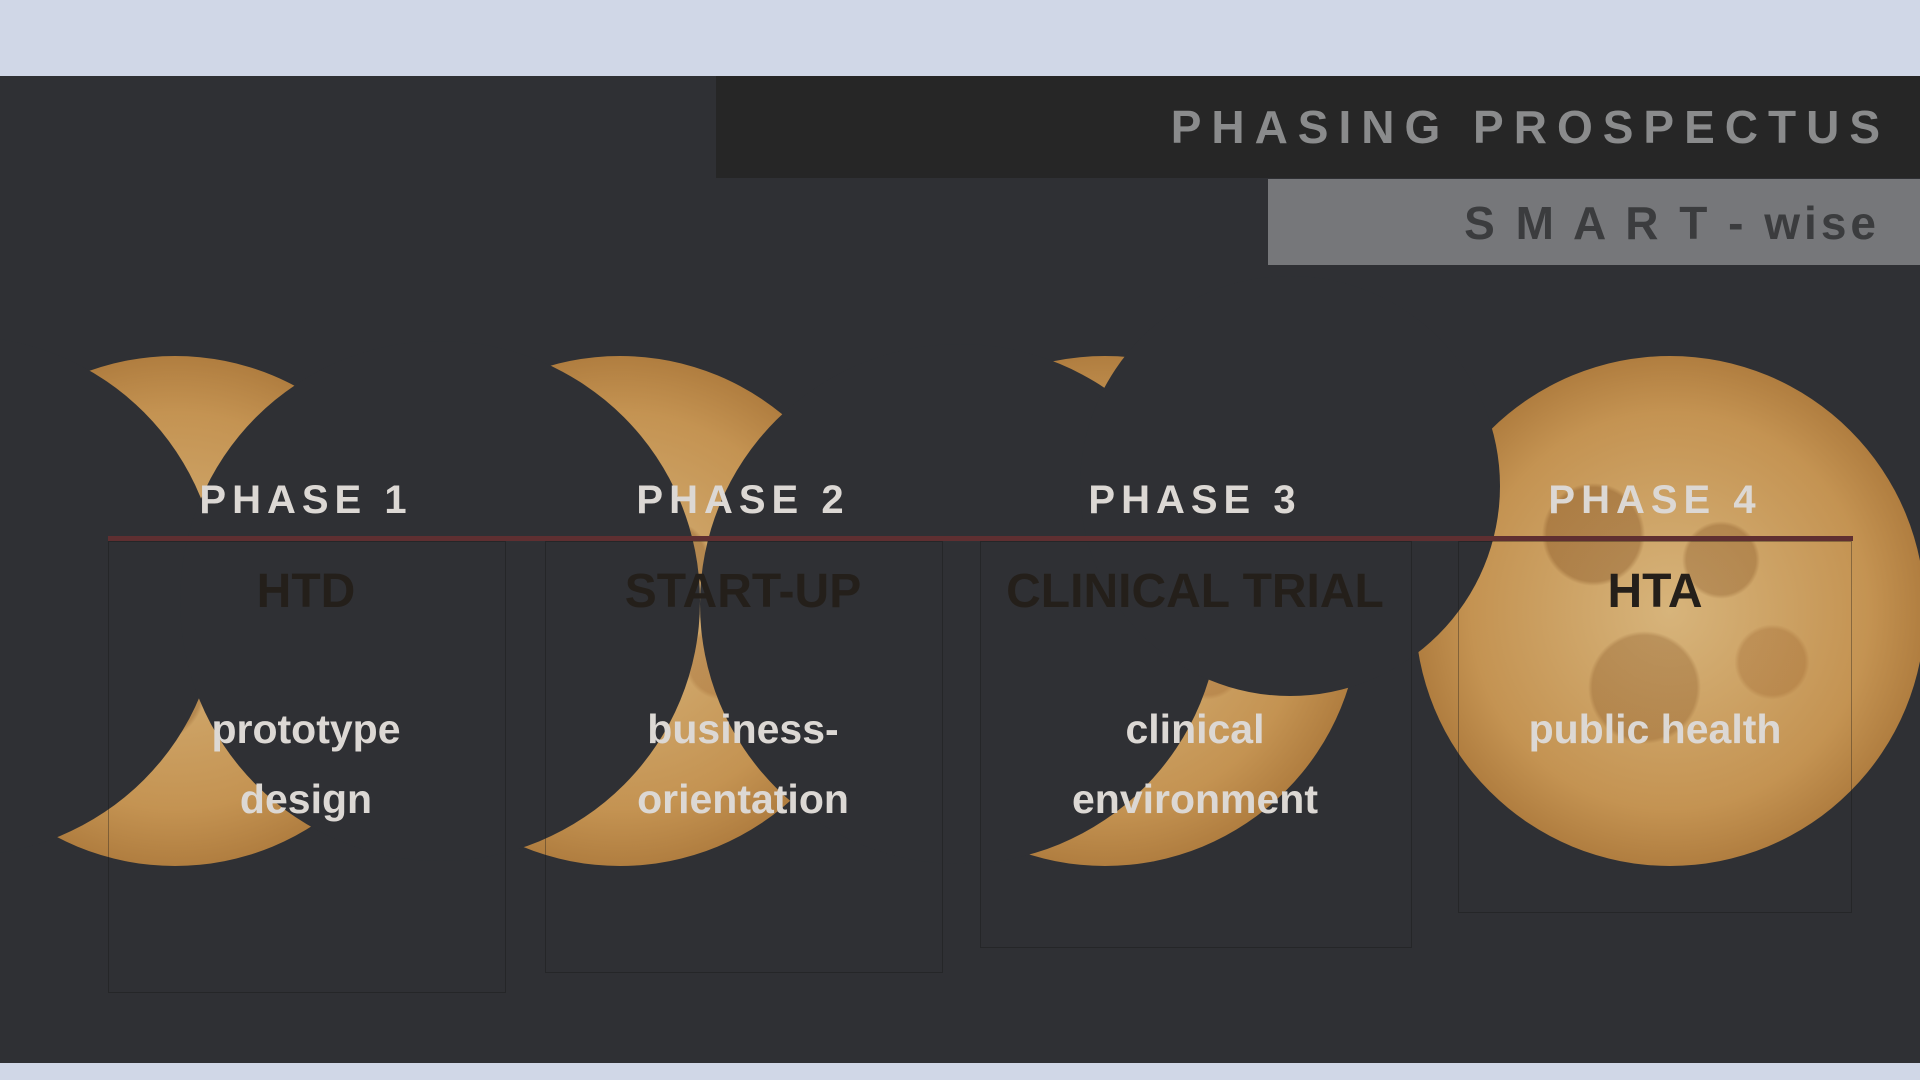 The width and height of the screenshot is (1920, 1080). Describe the element at coordinates (743, 591) in the screenshot. I see `phase-2-name: START-UP` at that location.